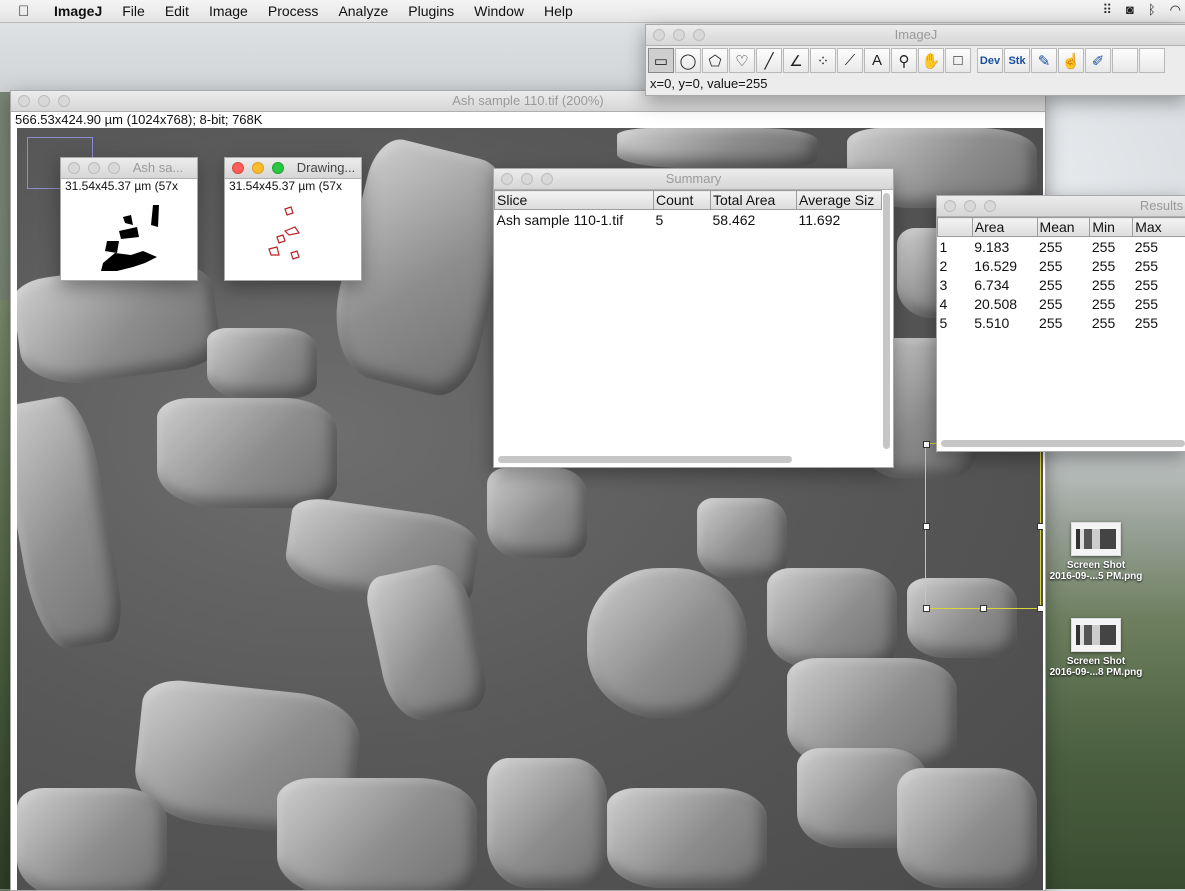 The image size is (1185, 891). I want to click on table-row: 1 9.183 255 255 255, so click(1061, 247).